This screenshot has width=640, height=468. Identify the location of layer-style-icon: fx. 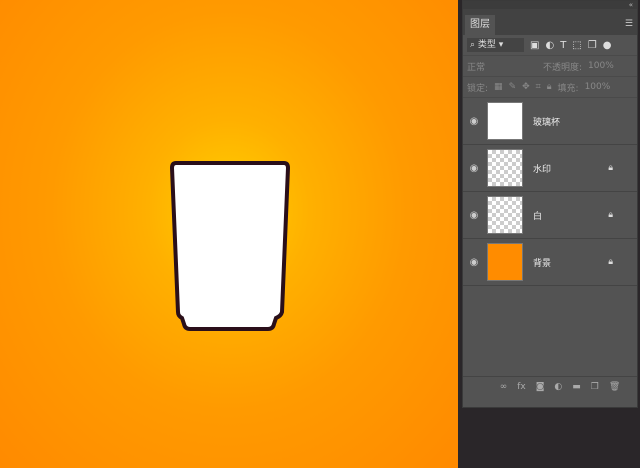
(521, 387).